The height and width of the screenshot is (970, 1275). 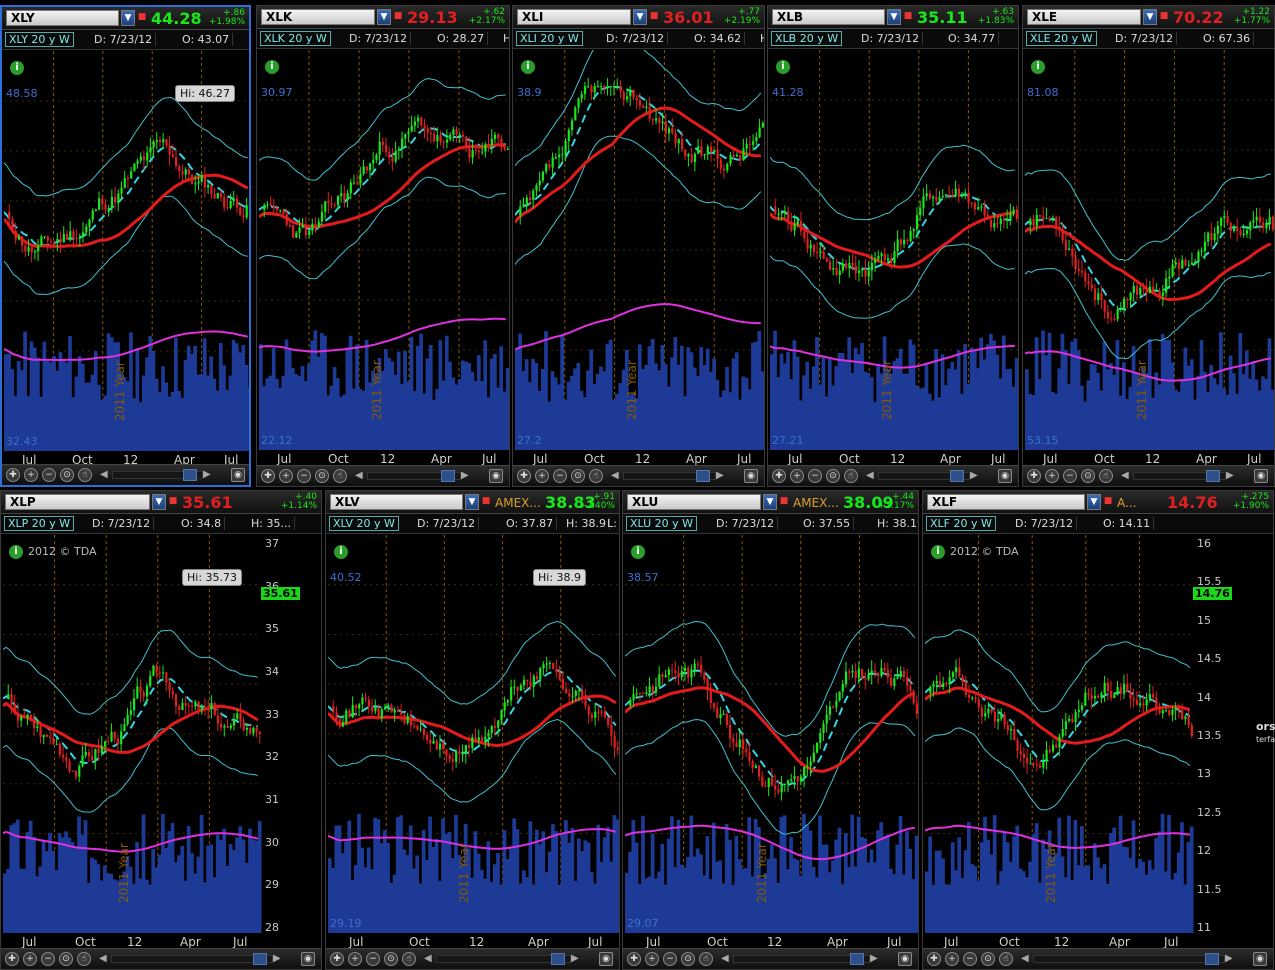 I want to click on scroll-track, so click(x=1129, y=959).